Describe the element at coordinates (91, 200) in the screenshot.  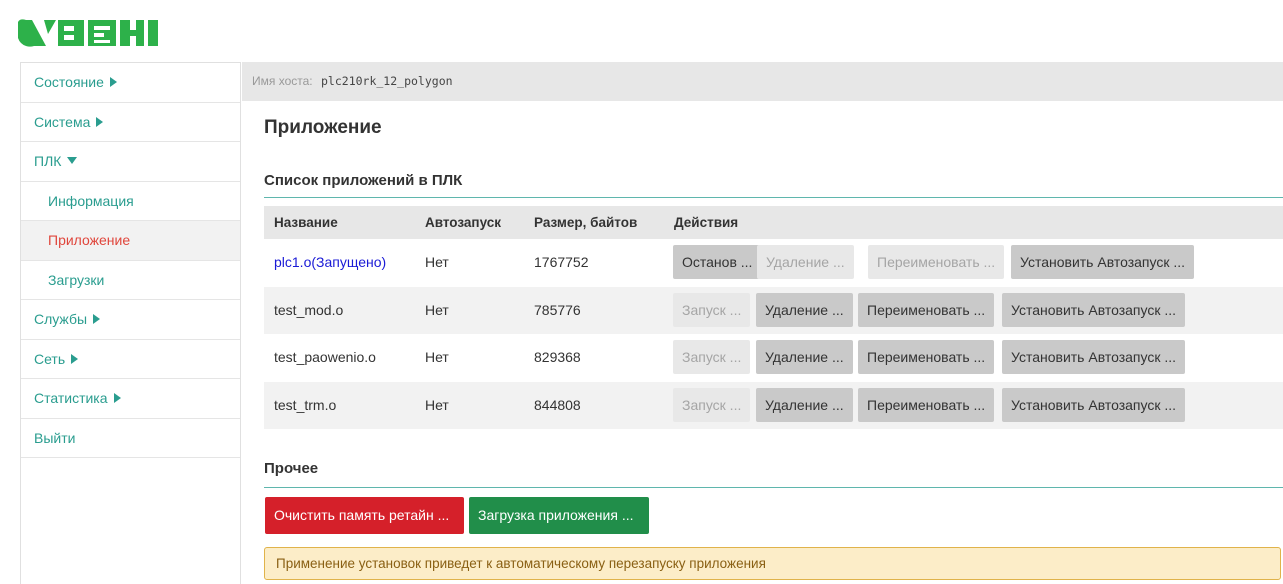
I see `sidebar-item-label: Информация` at that location.